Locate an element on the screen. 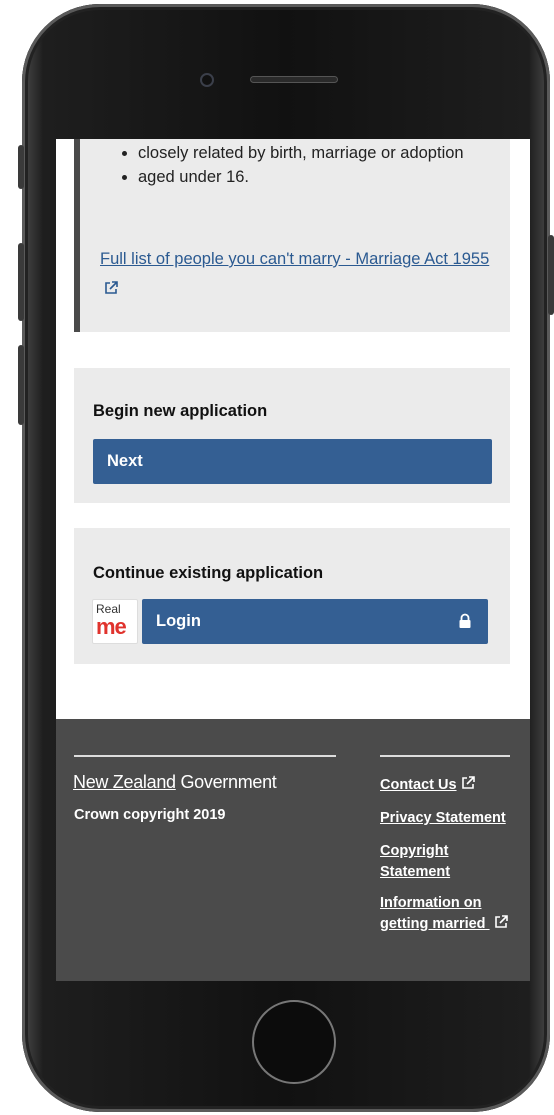 The height and width of the screenshot is (1115, 554). copyright-statement-link: Copyright Statement is located at coordinates (450, 862).